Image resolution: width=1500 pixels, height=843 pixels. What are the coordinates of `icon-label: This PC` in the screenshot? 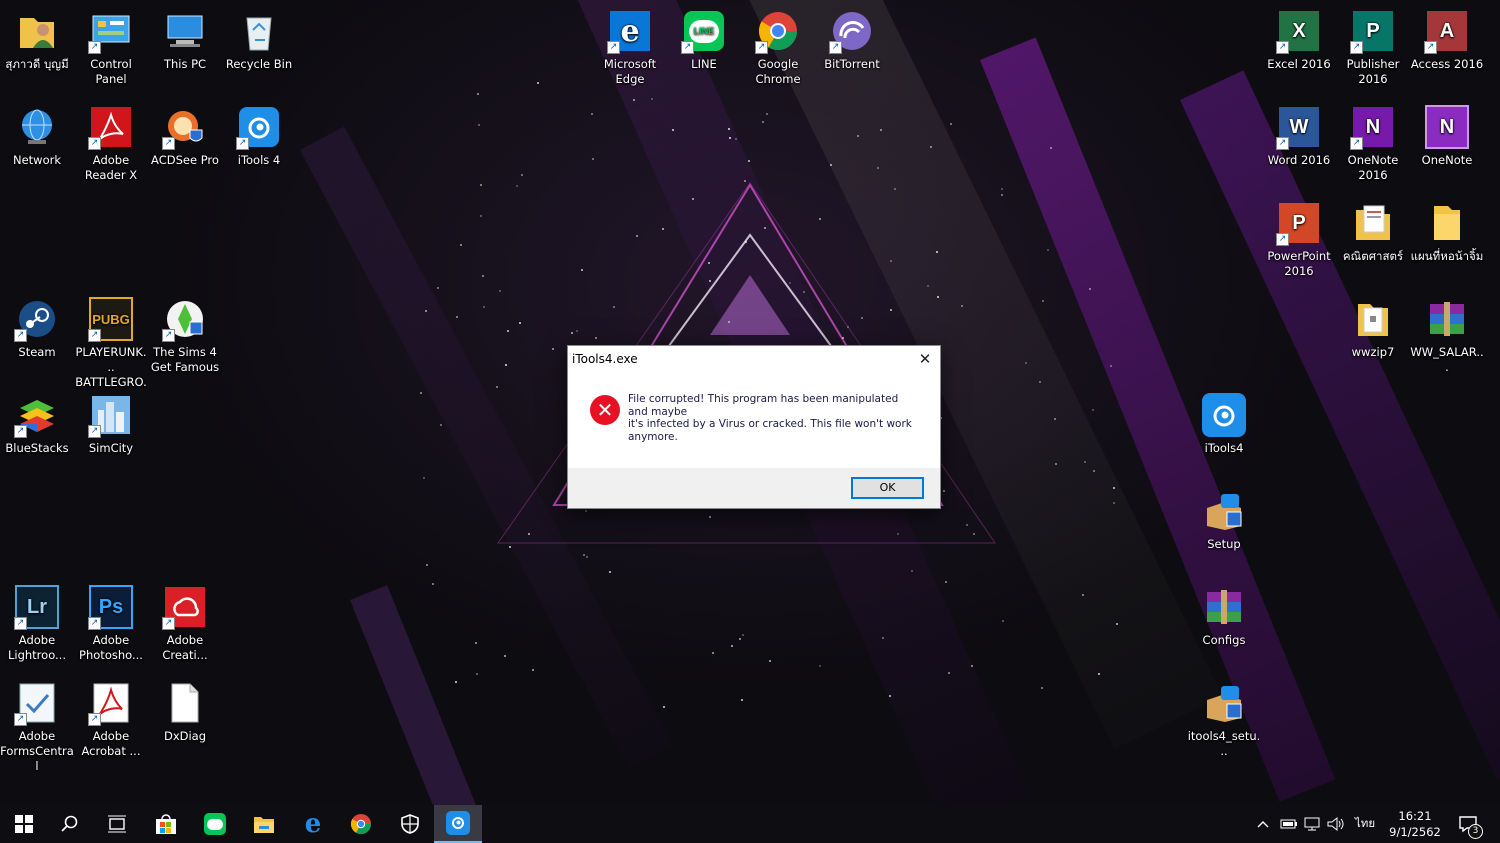 It's located at (185, 64).